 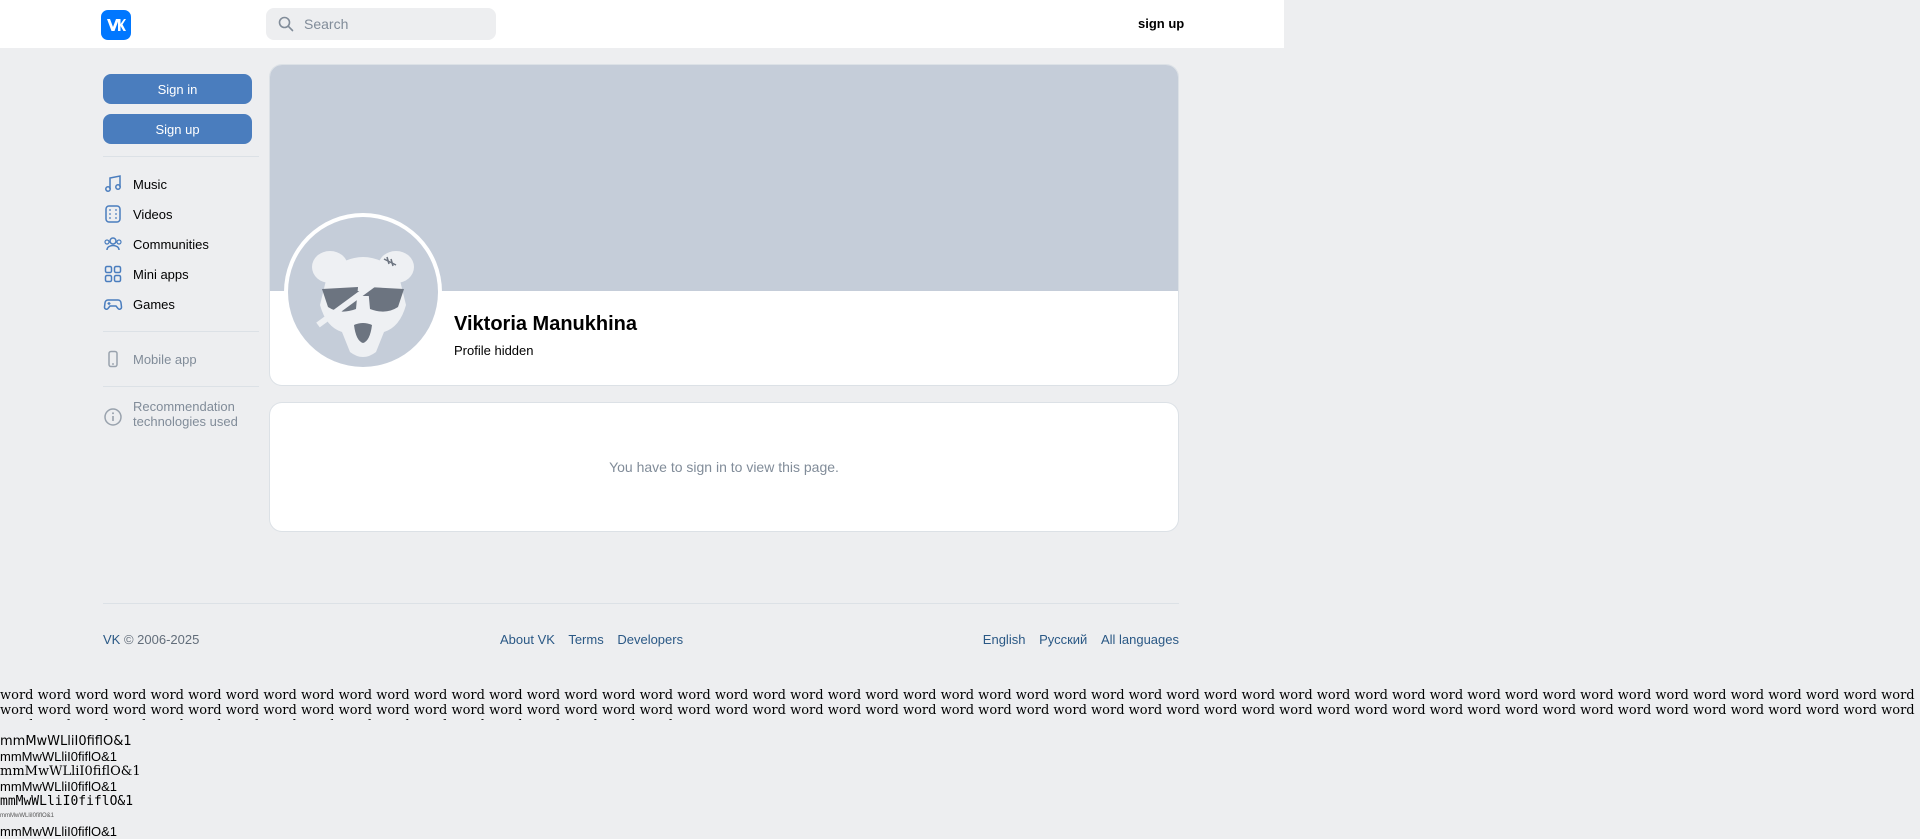 I want to click on sidebar-item-recommendations: Recommendation technologies used, so click(x=181, y=414).